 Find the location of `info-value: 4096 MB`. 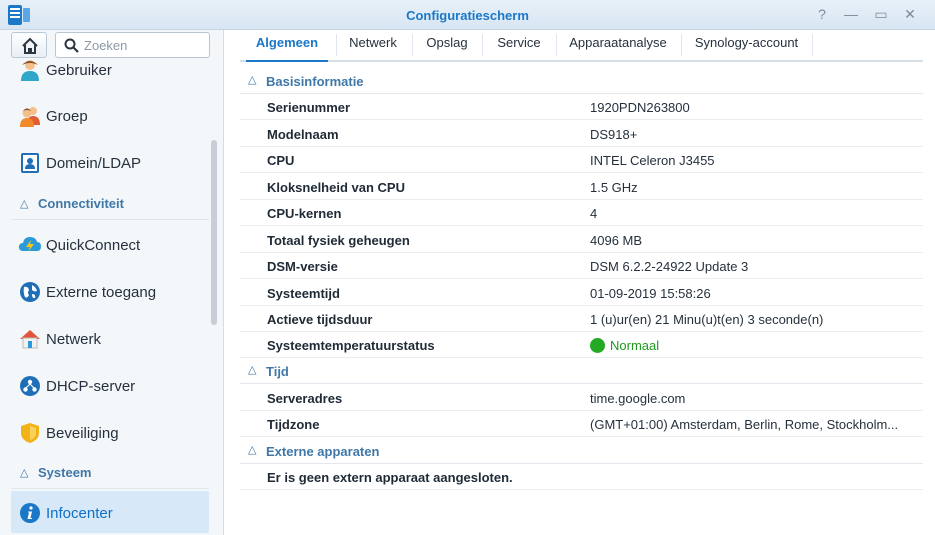

info-value: 4096 MB is located at coordinates (616, 240).